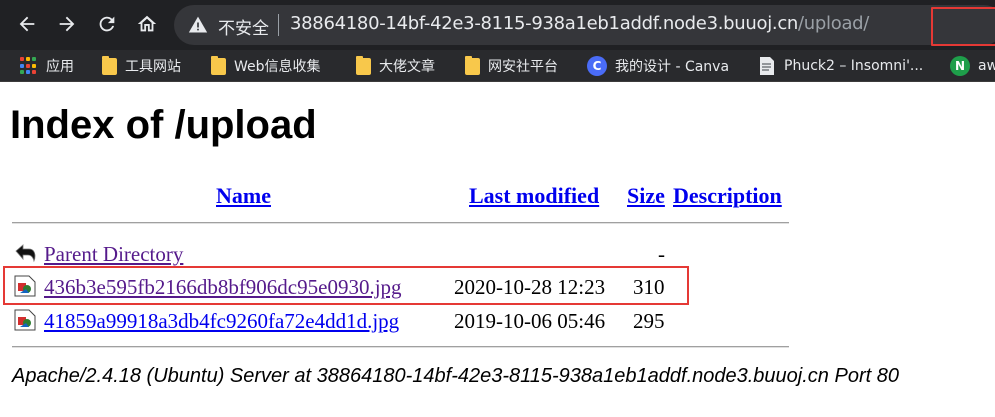  What do you see at coordinates (243, 196) in the screenshot?
I see `column-header-name: Name` at bounding box center [243, 196].